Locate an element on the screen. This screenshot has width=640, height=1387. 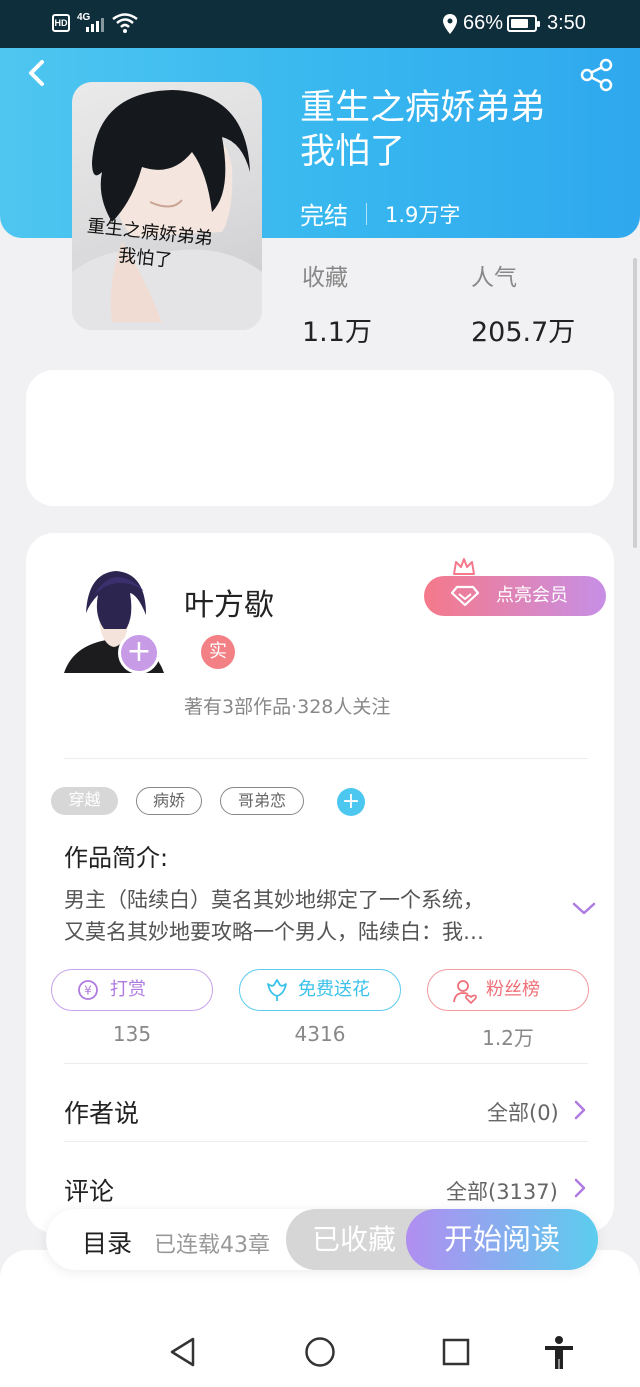
add-tag-button: + is located at coordinates (351, 802).